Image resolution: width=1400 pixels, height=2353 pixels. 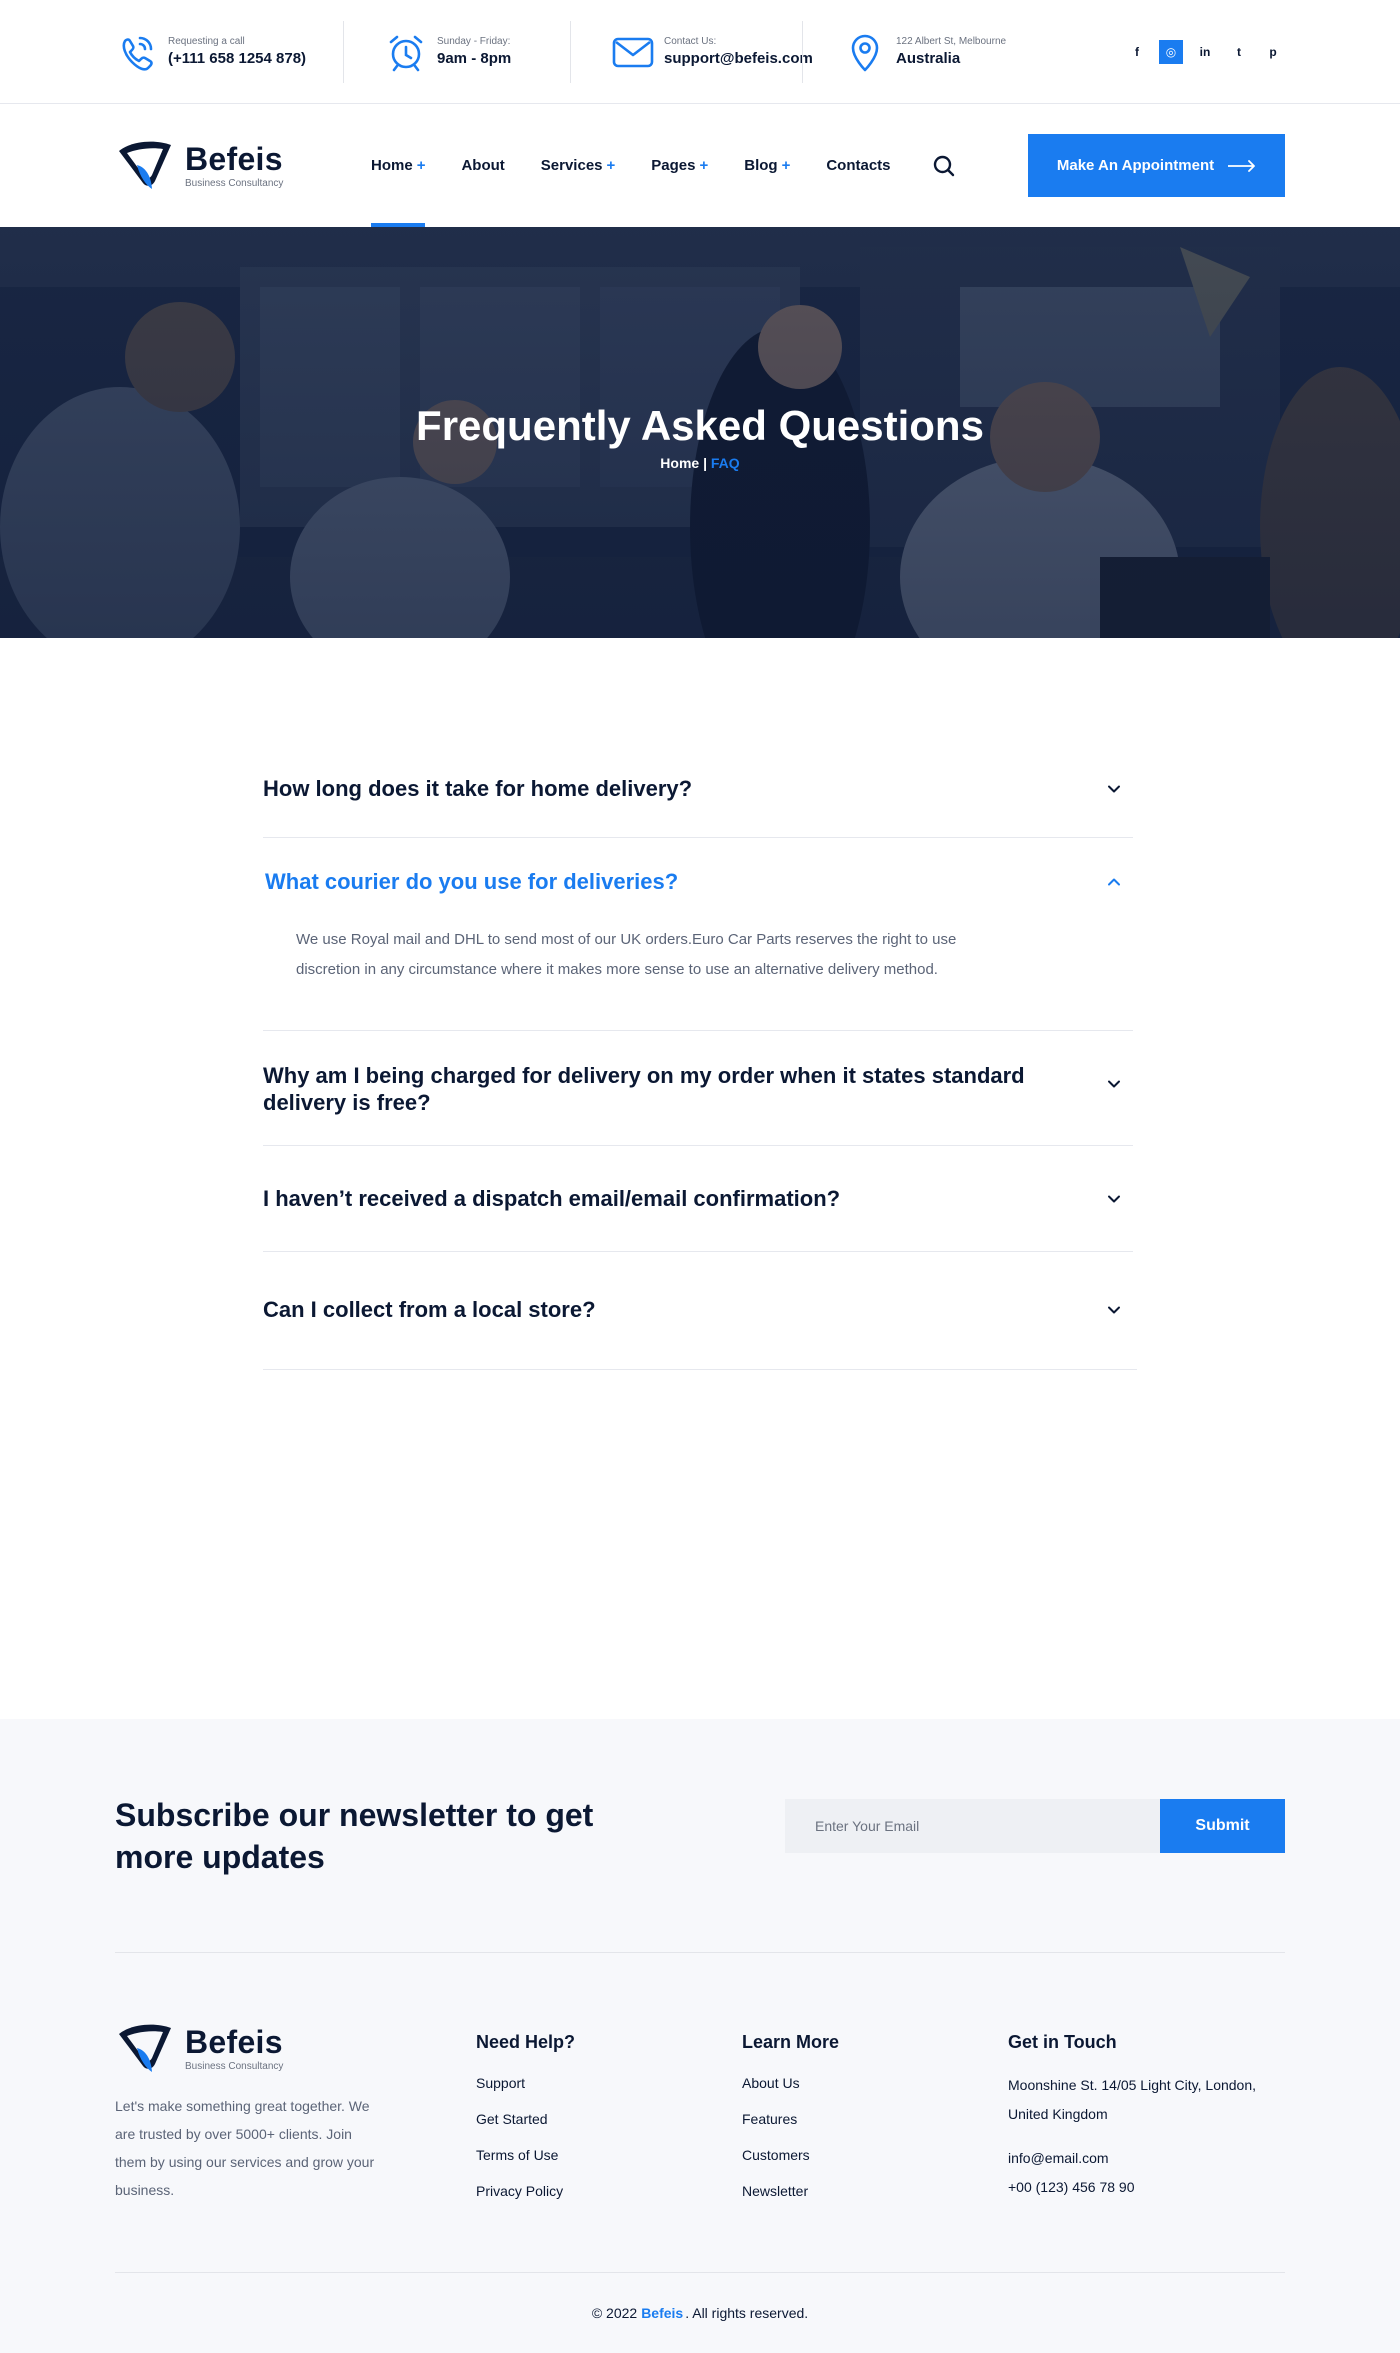 I want to click on footer-link-support: Support, so click(x=609, y=2083).